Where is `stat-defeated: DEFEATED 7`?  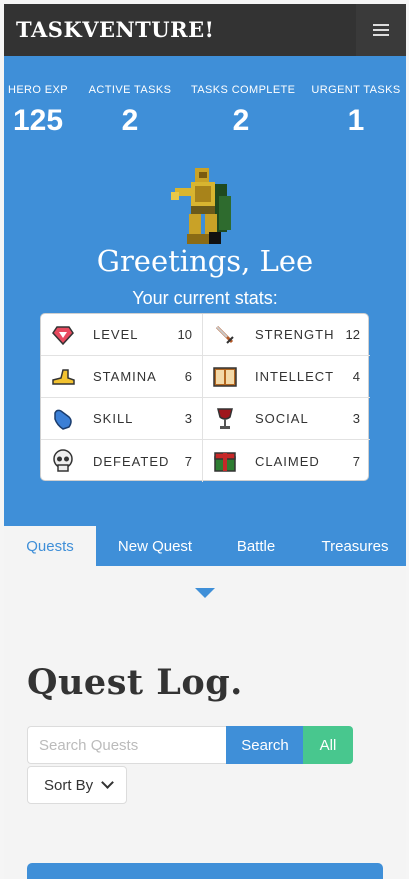 stat-defeated: DEFEATED 7 is located at coordinates (122, 461).